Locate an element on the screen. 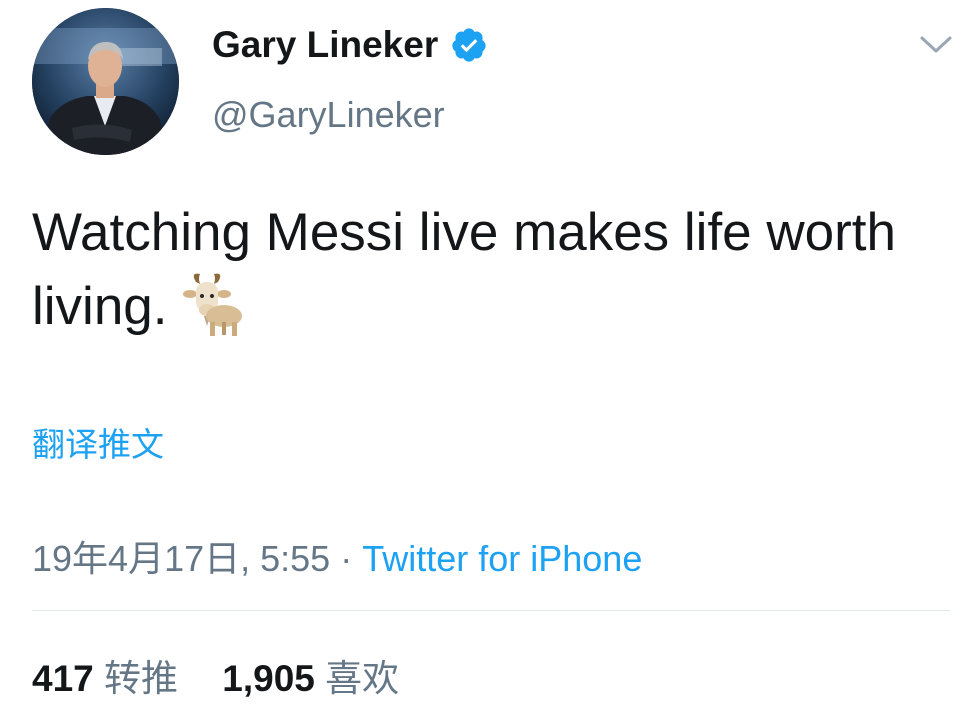 Image resolution: width=959 pixels, height=723 pixels. likes-label: 喜欢 is located at coordinates (362, 678).